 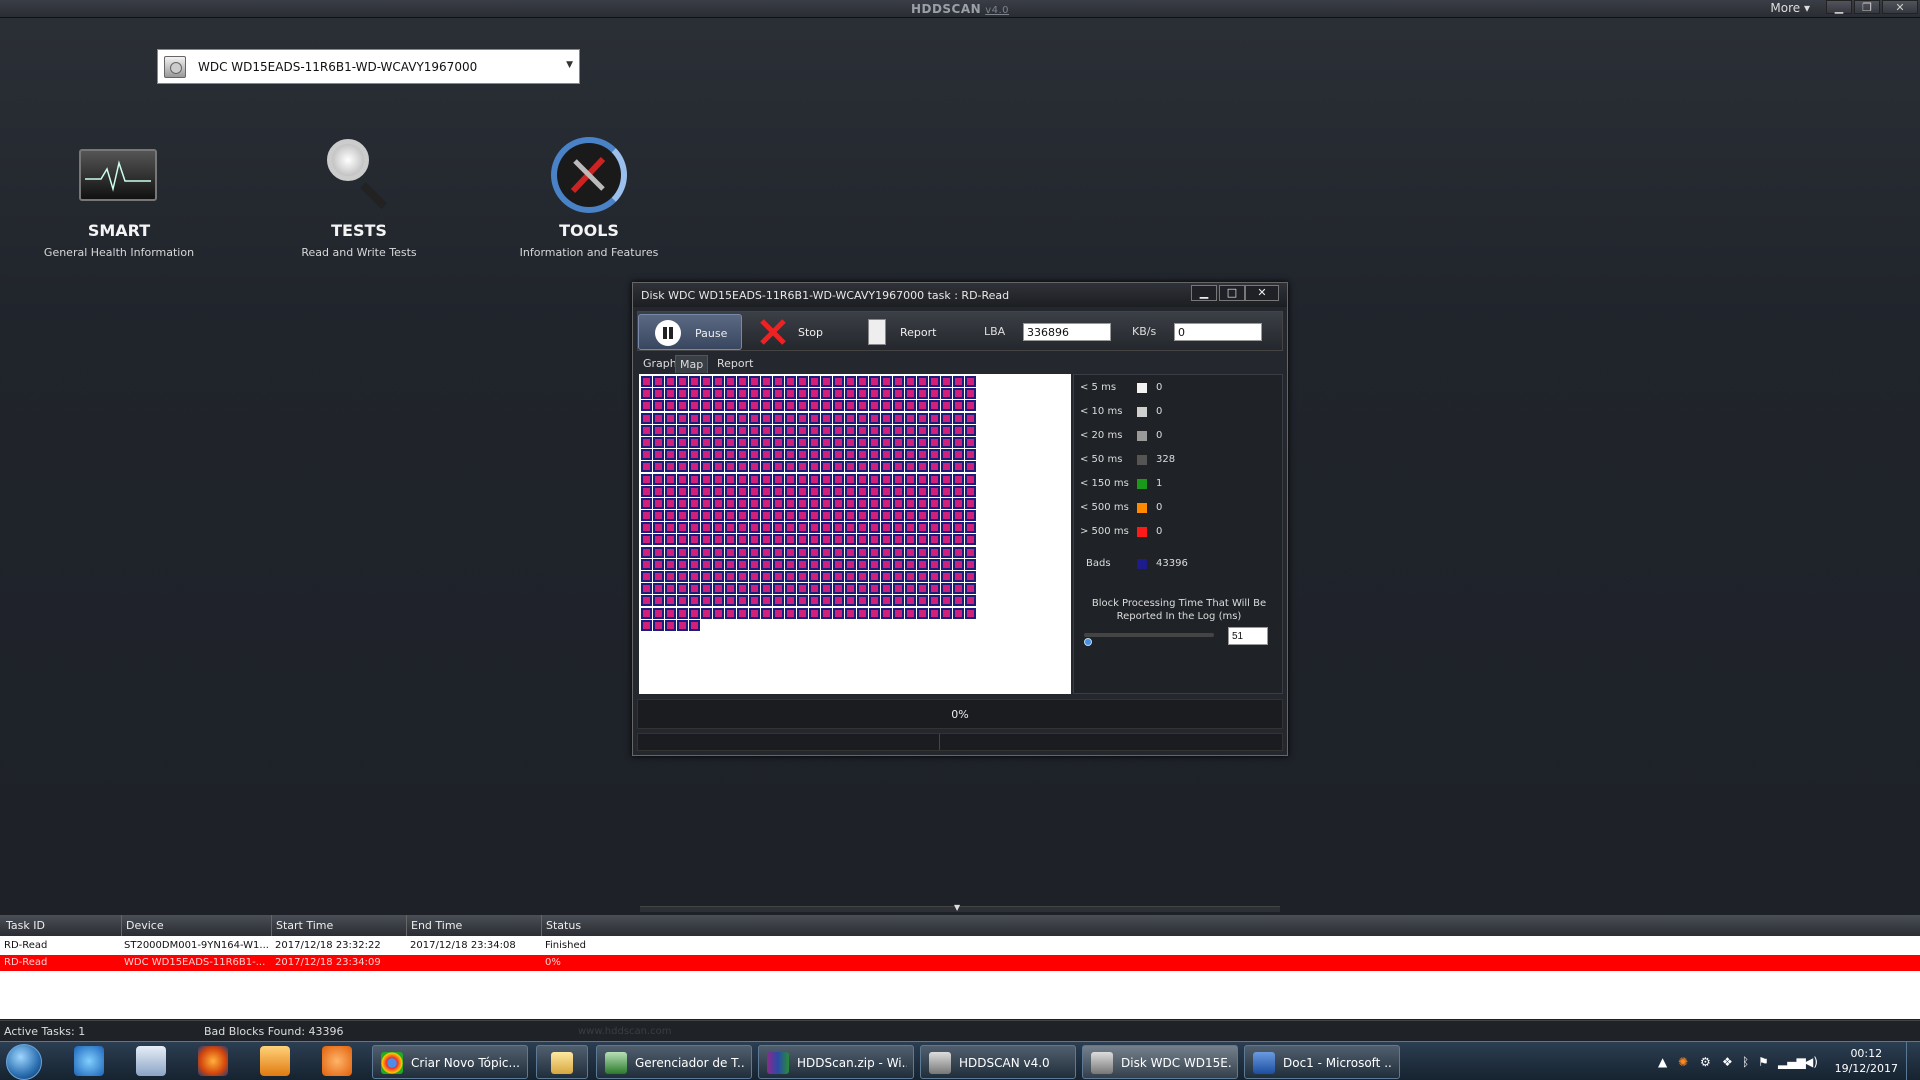 I want to click on more-menu-button: More ▾, so click(x=1790, y=8).